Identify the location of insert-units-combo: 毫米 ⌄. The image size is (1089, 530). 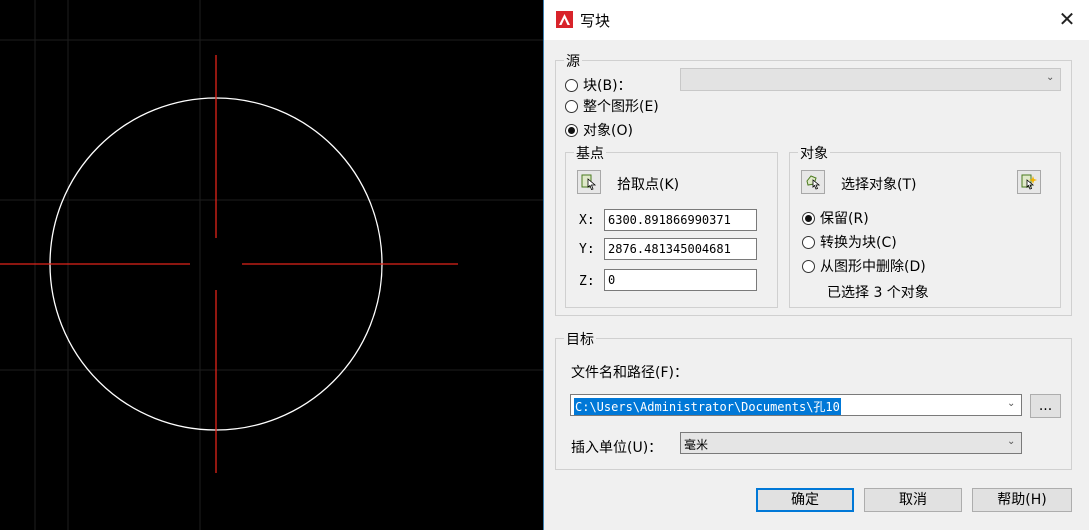
(851, 443).